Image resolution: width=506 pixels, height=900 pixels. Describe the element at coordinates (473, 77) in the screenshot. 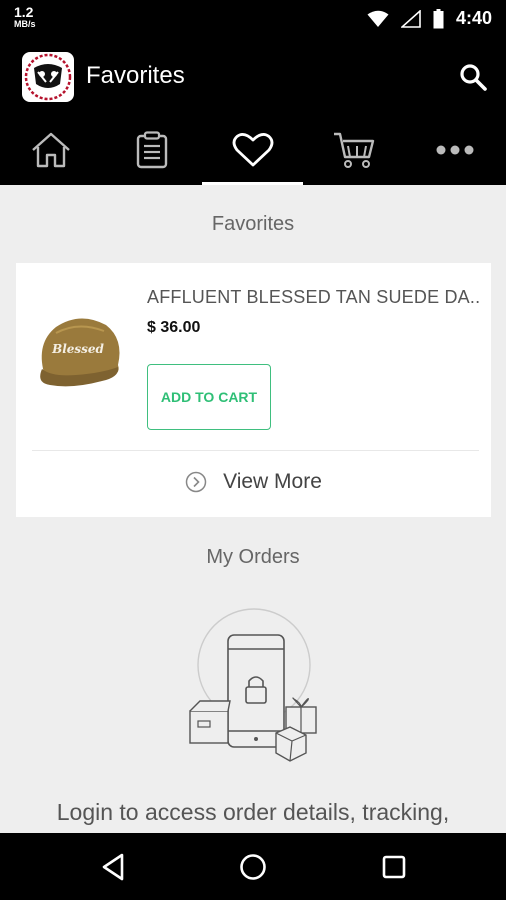

I see `search-icon` at that location.